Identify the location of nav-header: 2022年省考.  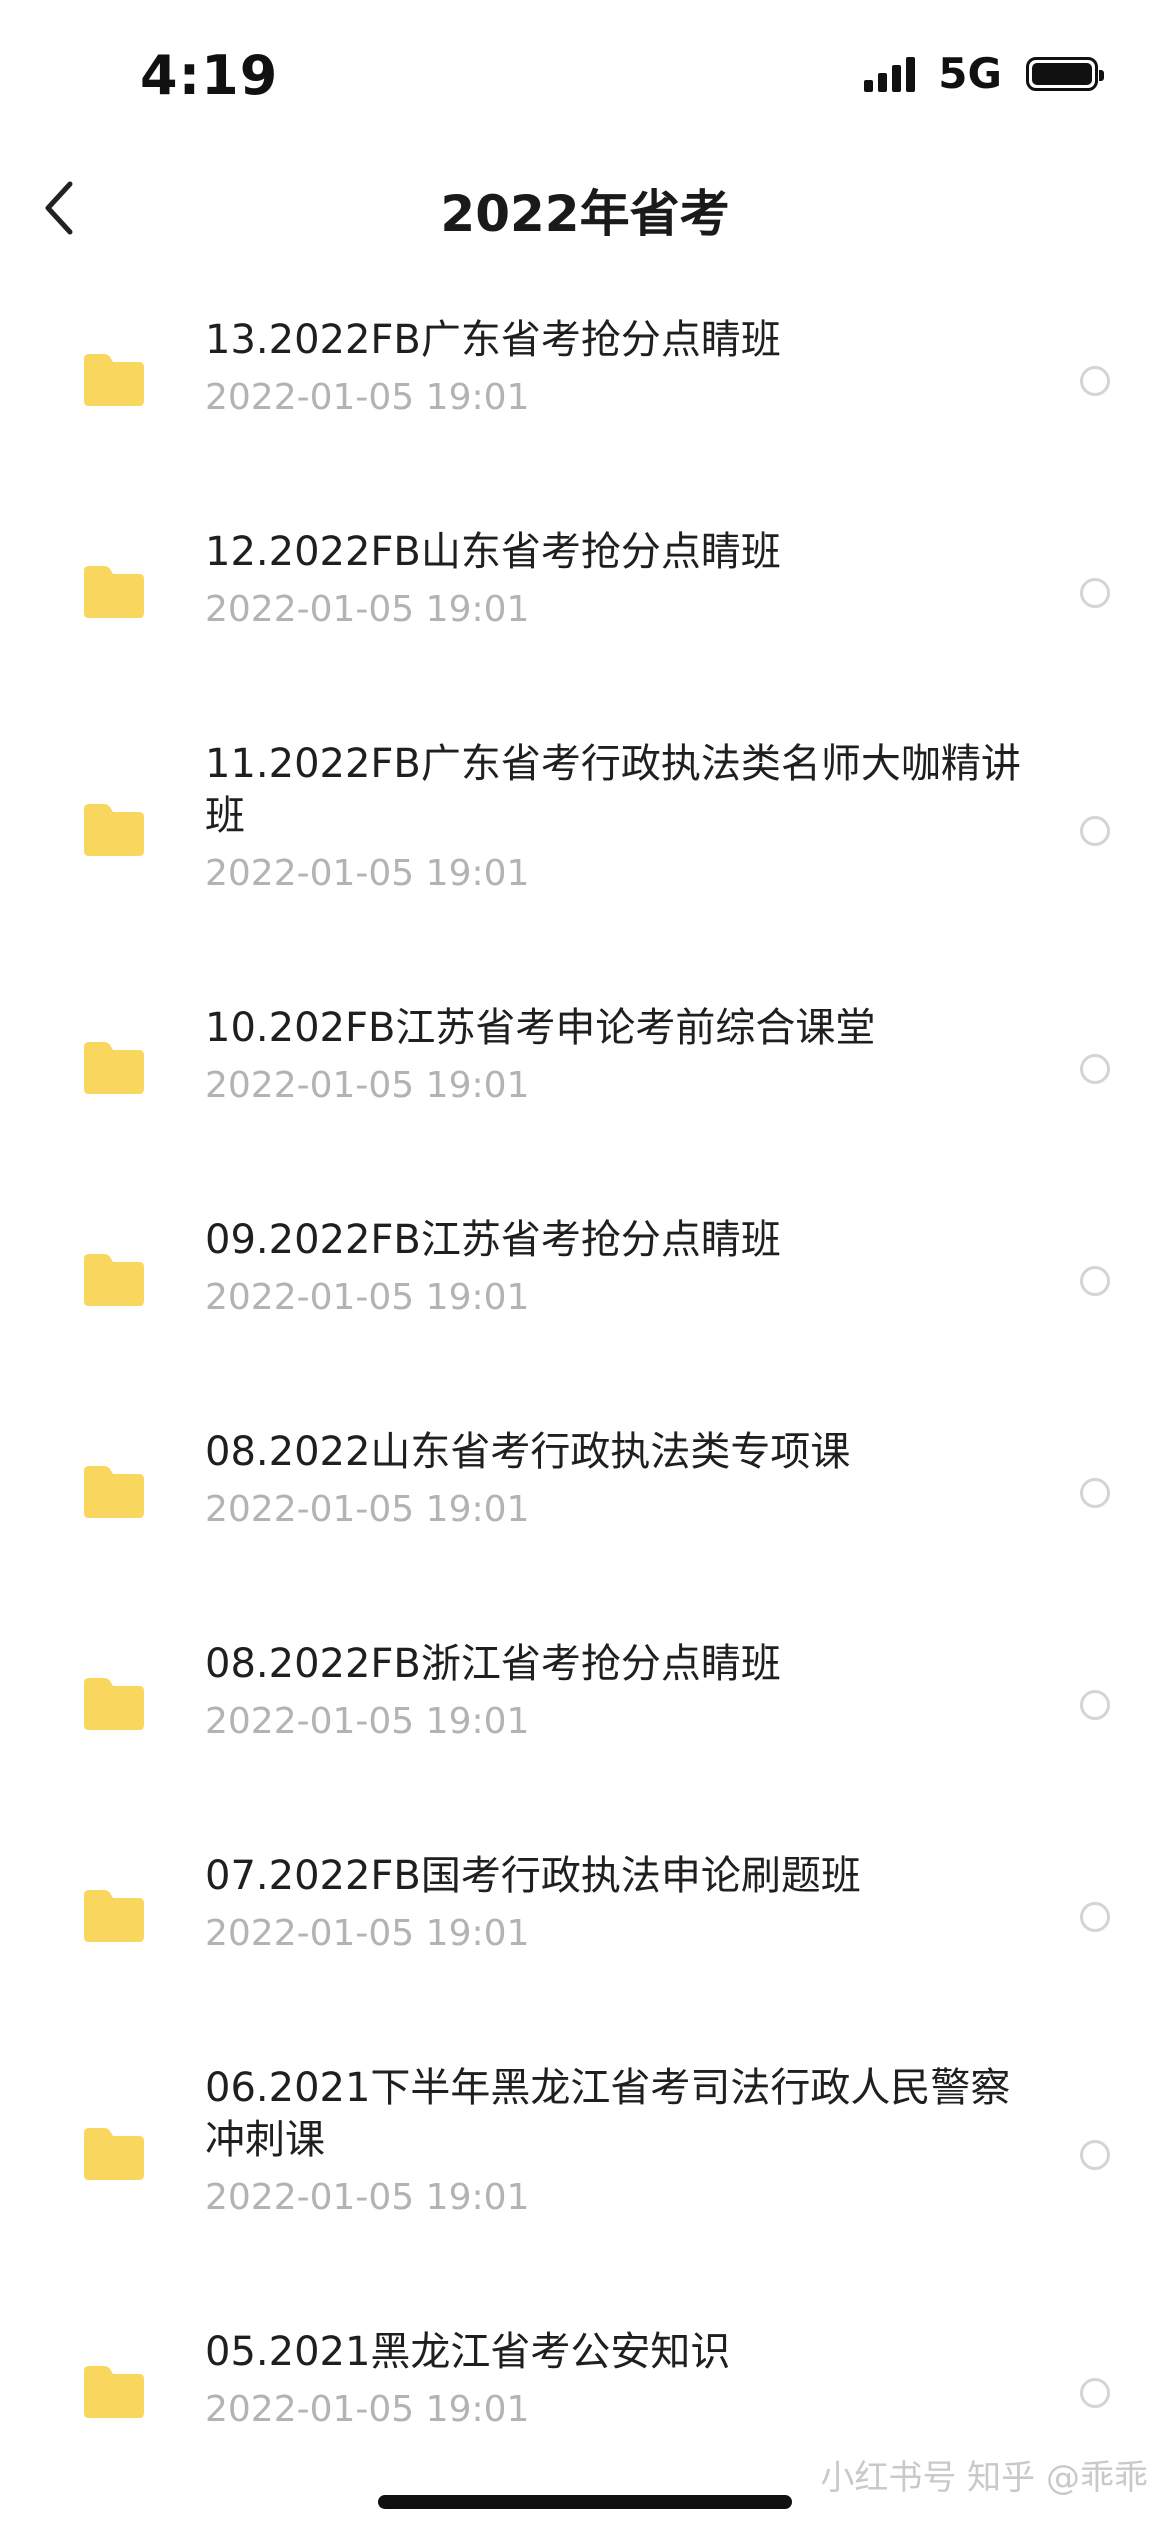
(585, 210).